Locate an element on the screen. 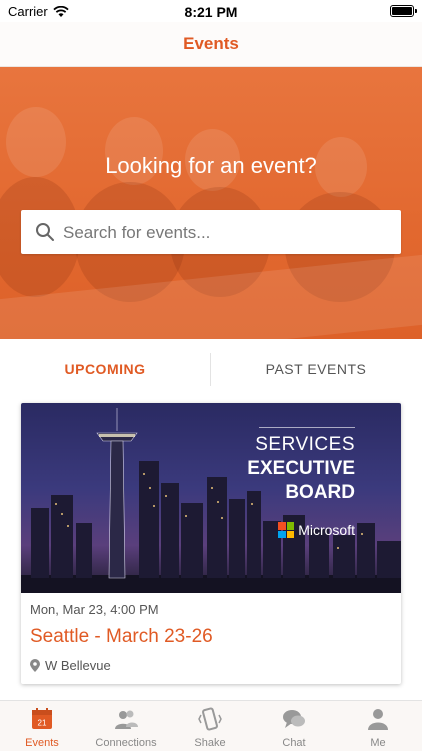 Image resolution: width=422 pixels, height=751 pixels. tabbar-label: Events is located at coordinates (42, 743).